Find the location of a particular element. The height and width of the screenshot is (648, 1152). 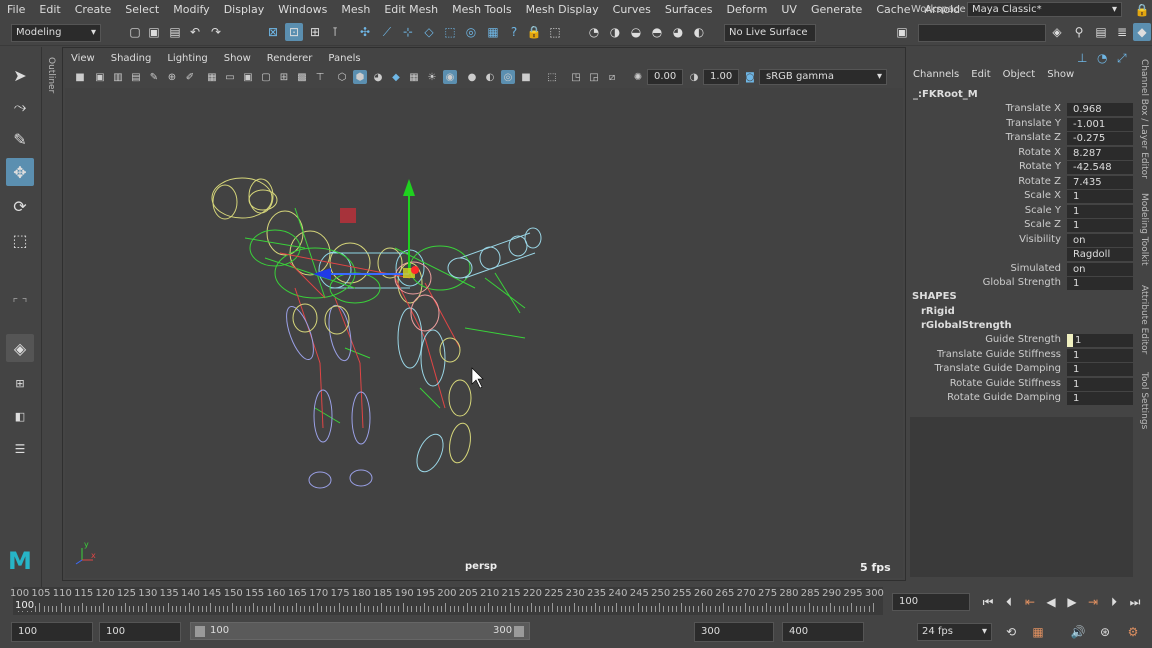

quick-input-field is located at coordinates (982, 33).